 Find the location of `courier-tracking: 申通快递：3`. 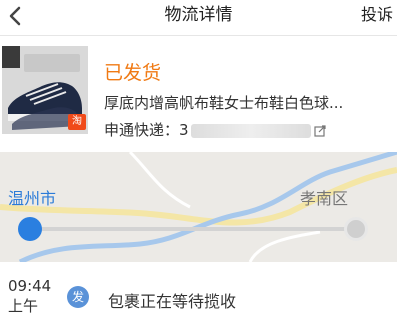

courier-tracking: 申通快递：3 is located at coordinates (207, 129).